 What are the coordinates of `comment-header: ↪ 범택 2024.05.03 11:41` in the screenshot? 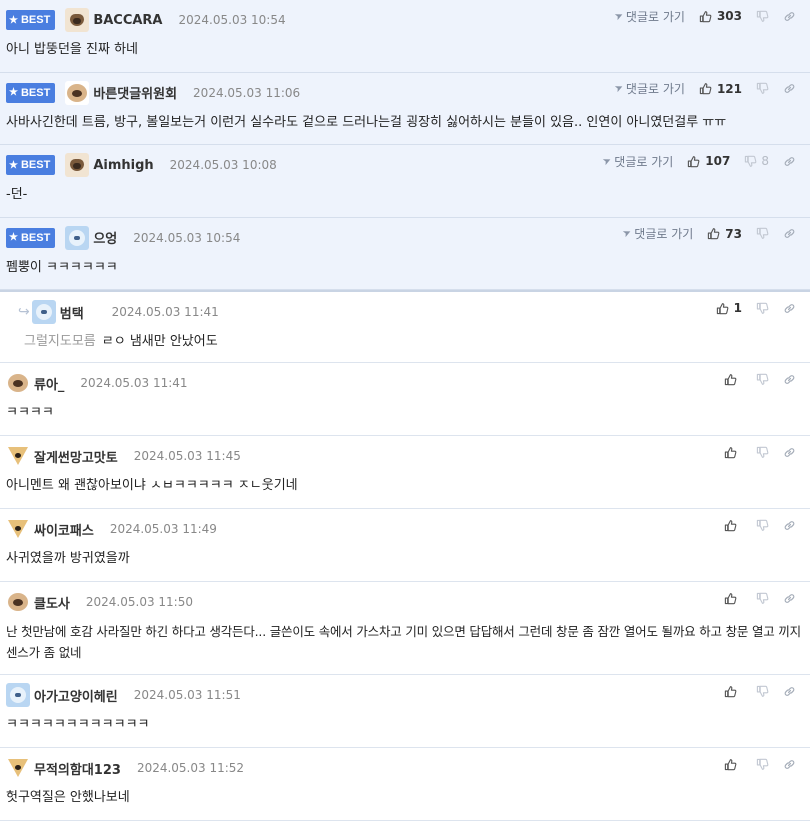 It's located at (112, 312).